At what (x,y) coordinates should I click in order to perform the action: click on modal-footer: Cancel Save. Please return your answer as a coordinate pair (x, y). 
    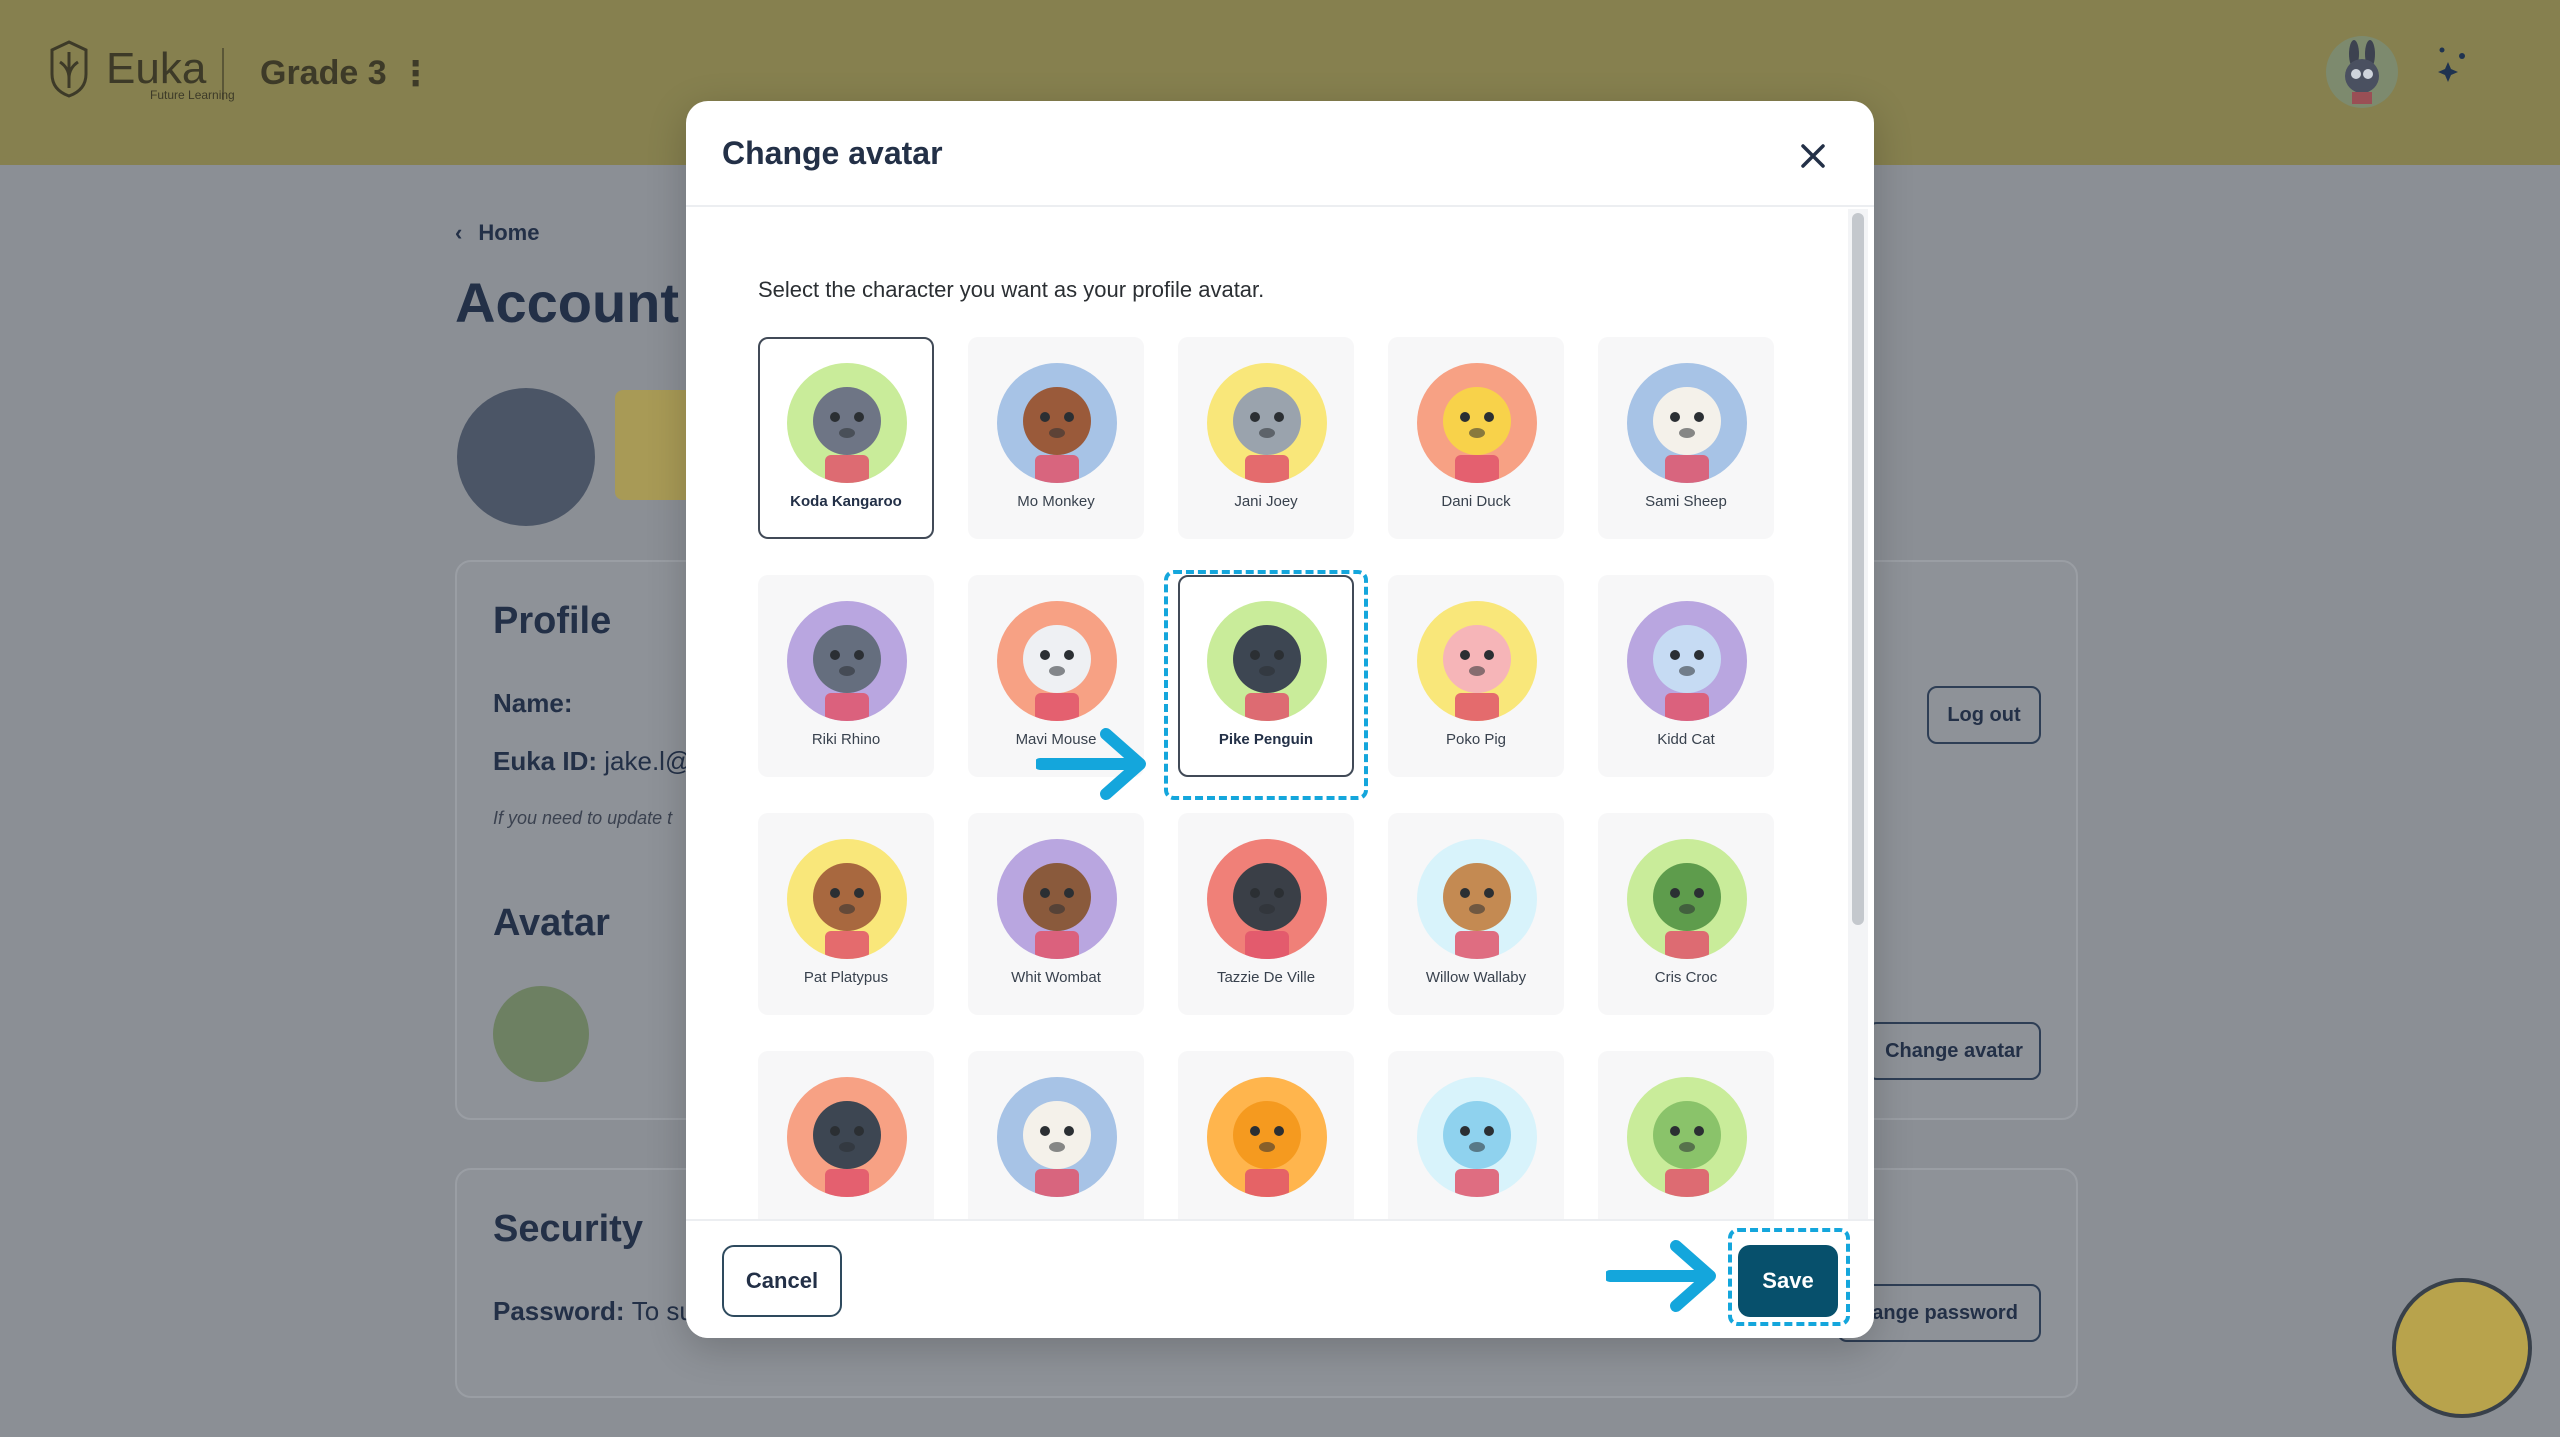
    Looking at the image, I should click on (1280, 1278).